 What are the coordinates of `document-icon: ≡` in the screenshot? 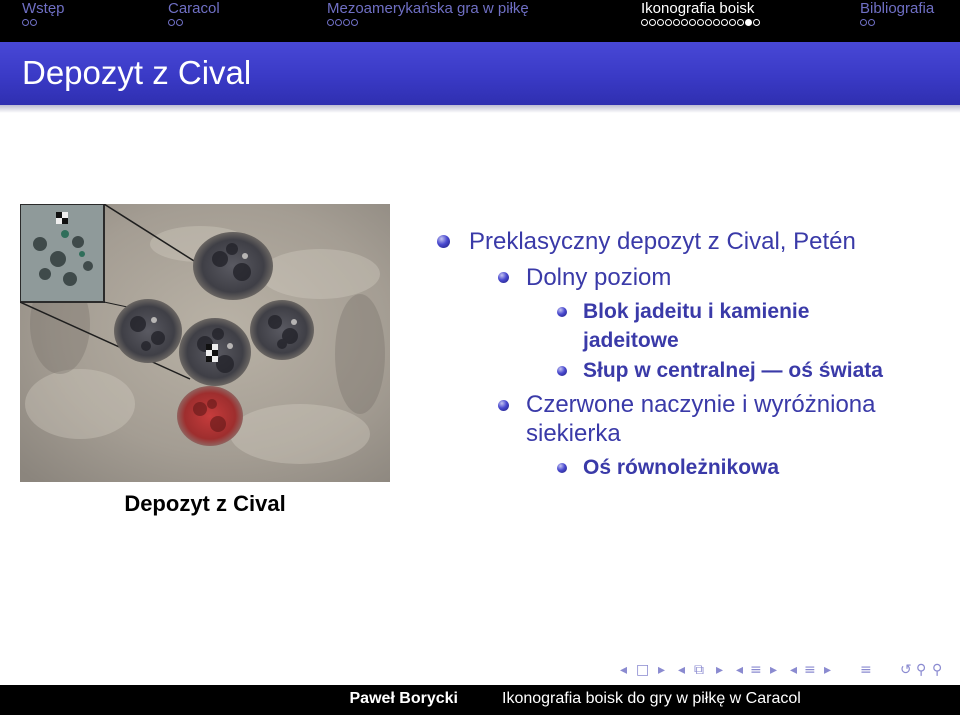 It's located at (866, 670).